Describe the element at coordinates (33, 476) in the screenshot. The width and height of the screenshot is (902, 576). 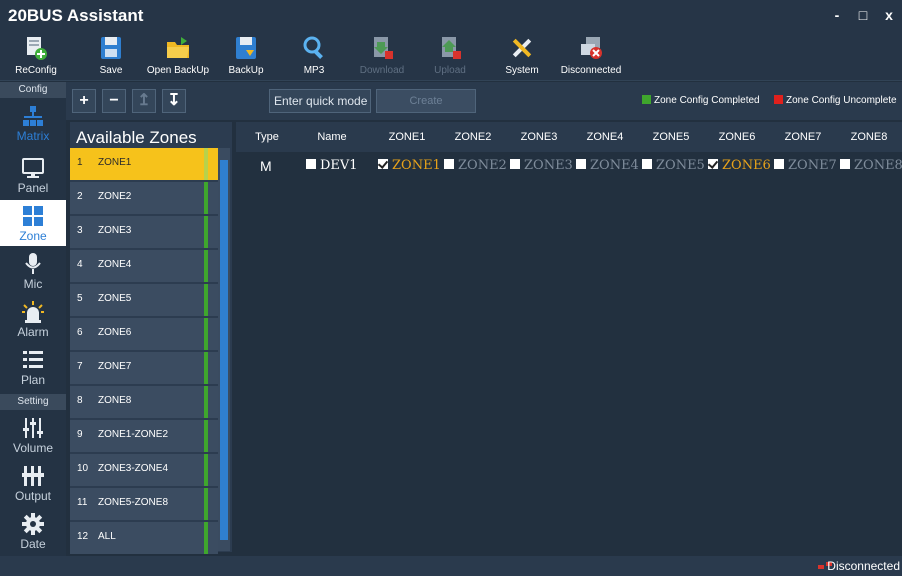
I see `output-icon` at that location.